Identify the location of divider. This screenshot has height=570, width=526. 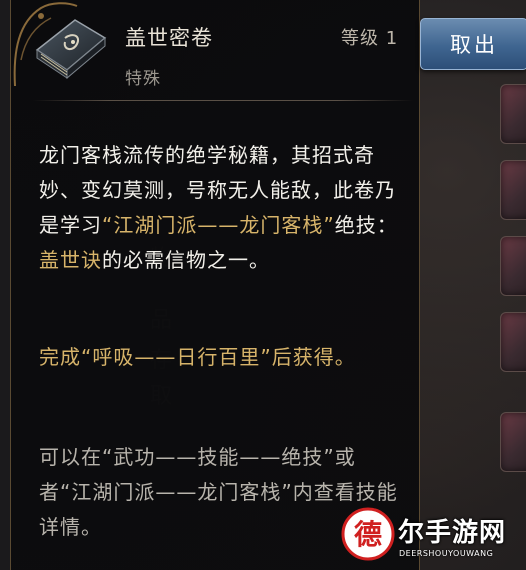
(223, 100).